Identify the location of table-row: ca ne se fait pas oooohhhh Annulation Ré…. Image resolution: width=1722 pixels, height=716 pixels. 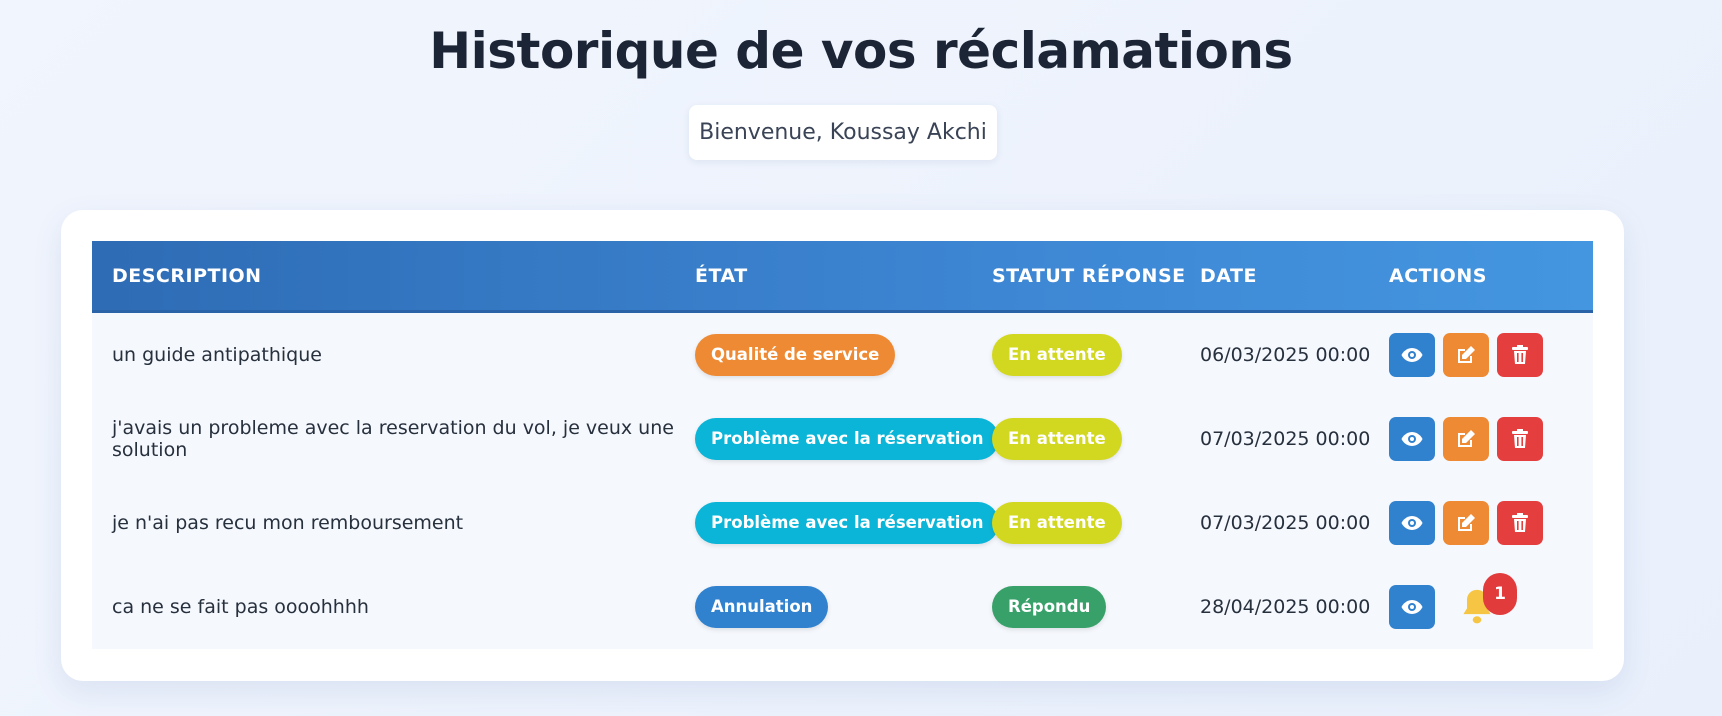
(842, 607).